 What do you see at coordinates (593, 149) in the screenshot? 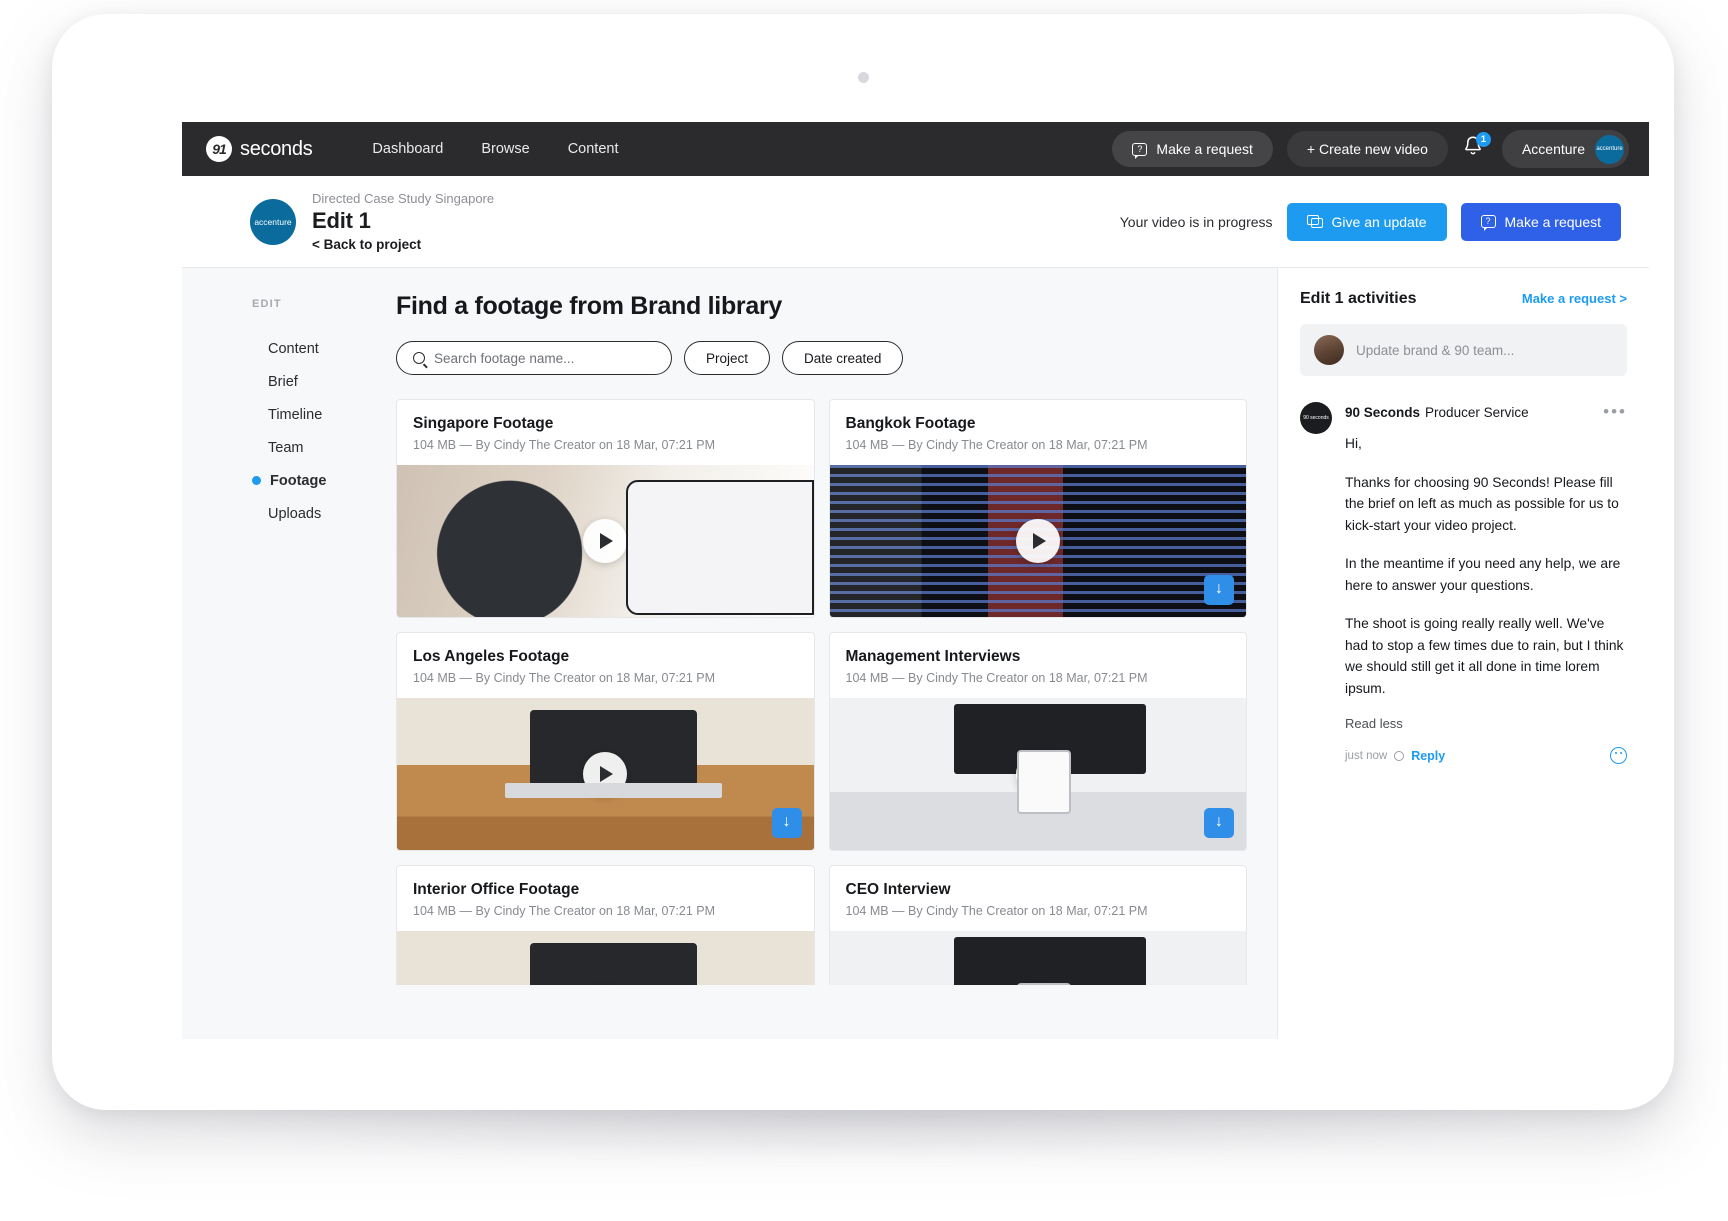
I see `nav-link-content: Content` at bounding box center [593, 149].